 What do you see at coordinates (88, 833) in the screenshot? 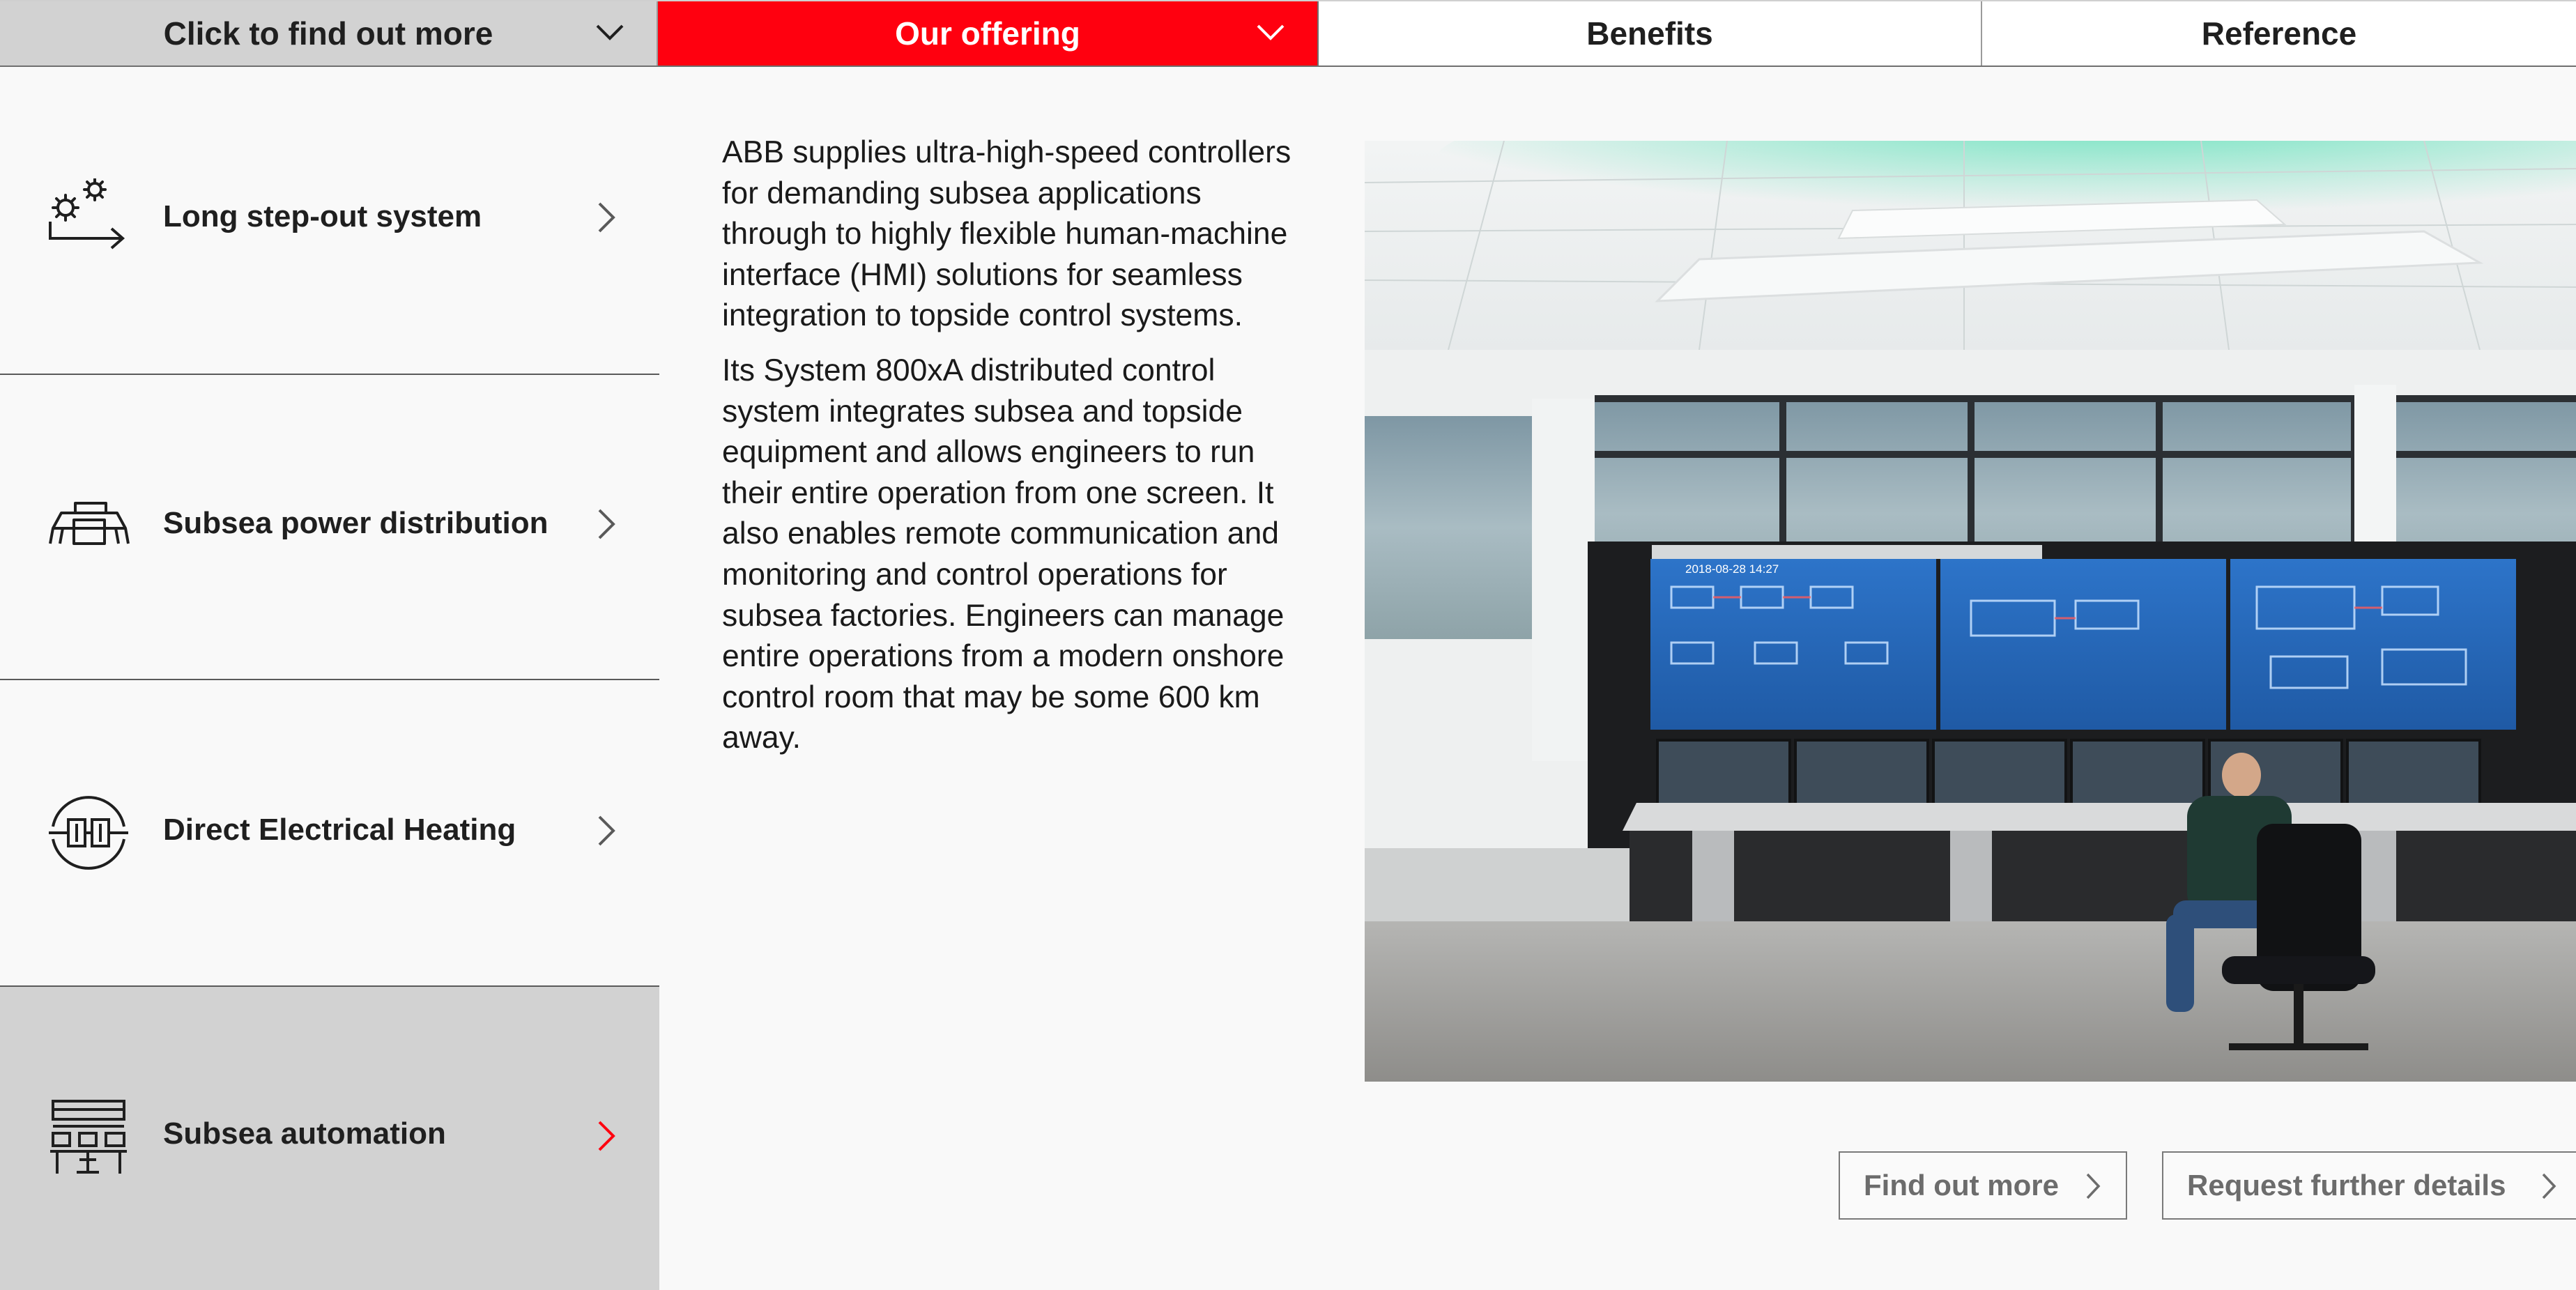
I see `heating-circle-icon` at bounding box center [88, 833].